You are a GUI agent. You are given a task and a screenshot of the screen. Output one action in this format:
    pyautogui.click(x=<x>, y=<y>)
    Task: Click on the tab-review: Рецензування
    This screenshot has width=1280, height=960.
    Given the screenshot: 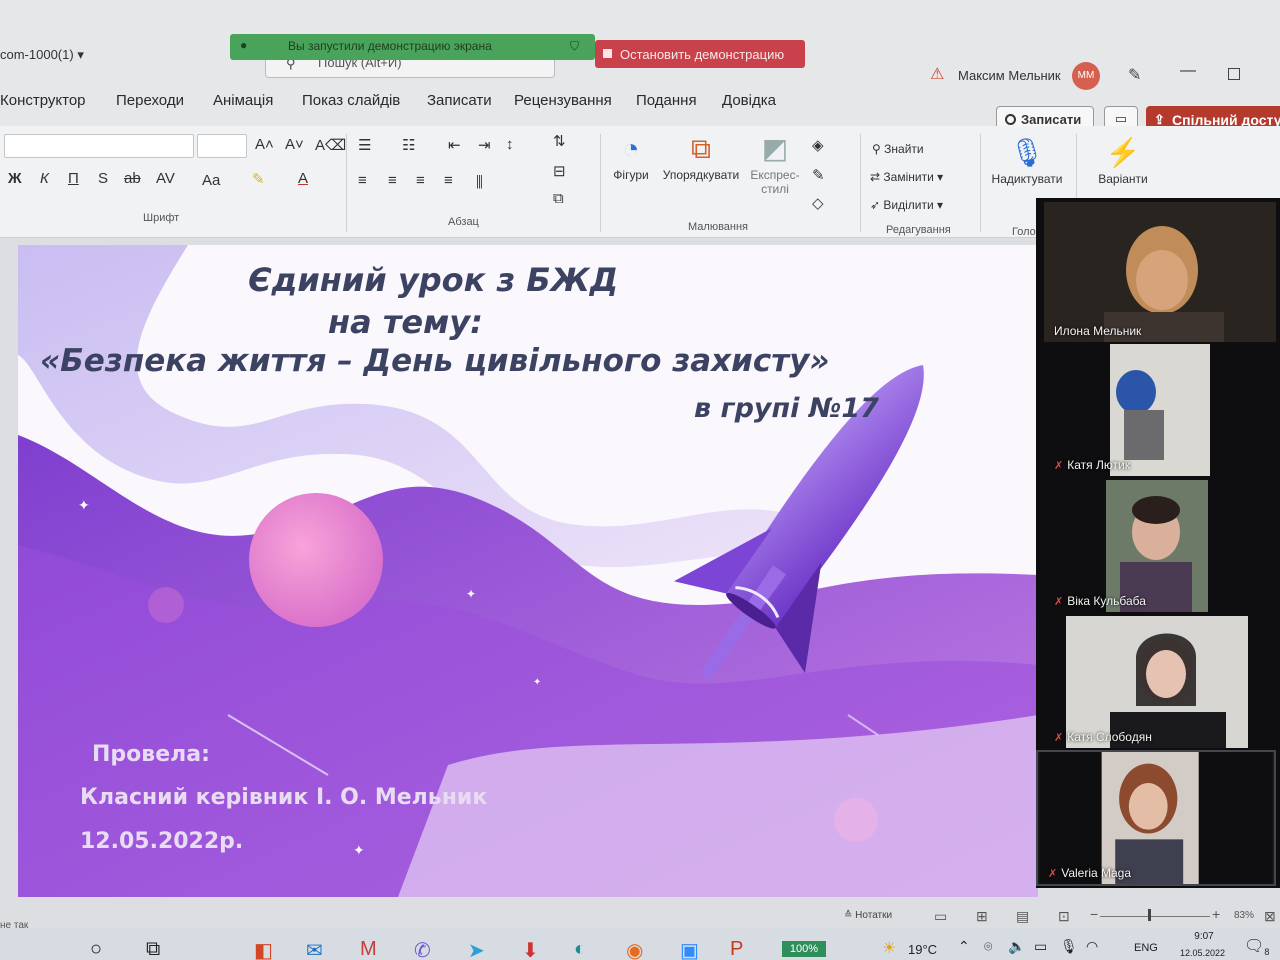 What is the action you would take?
    pyautogui.click(x=563, y=100)
    